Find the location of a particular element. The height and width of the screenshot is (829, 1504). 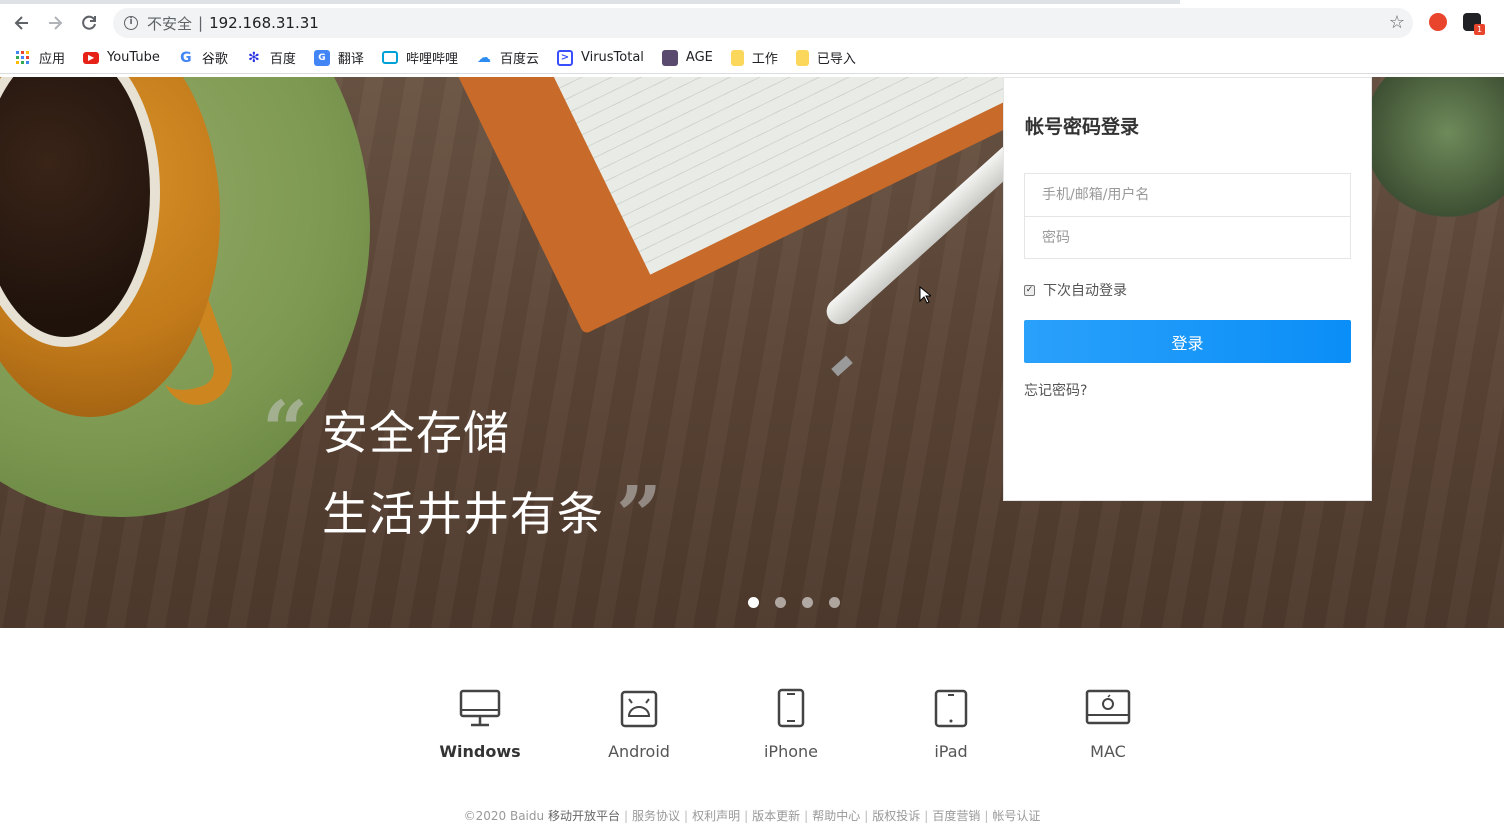

remember-label: 下次自动登录 is located at coordinates (1085, 291).